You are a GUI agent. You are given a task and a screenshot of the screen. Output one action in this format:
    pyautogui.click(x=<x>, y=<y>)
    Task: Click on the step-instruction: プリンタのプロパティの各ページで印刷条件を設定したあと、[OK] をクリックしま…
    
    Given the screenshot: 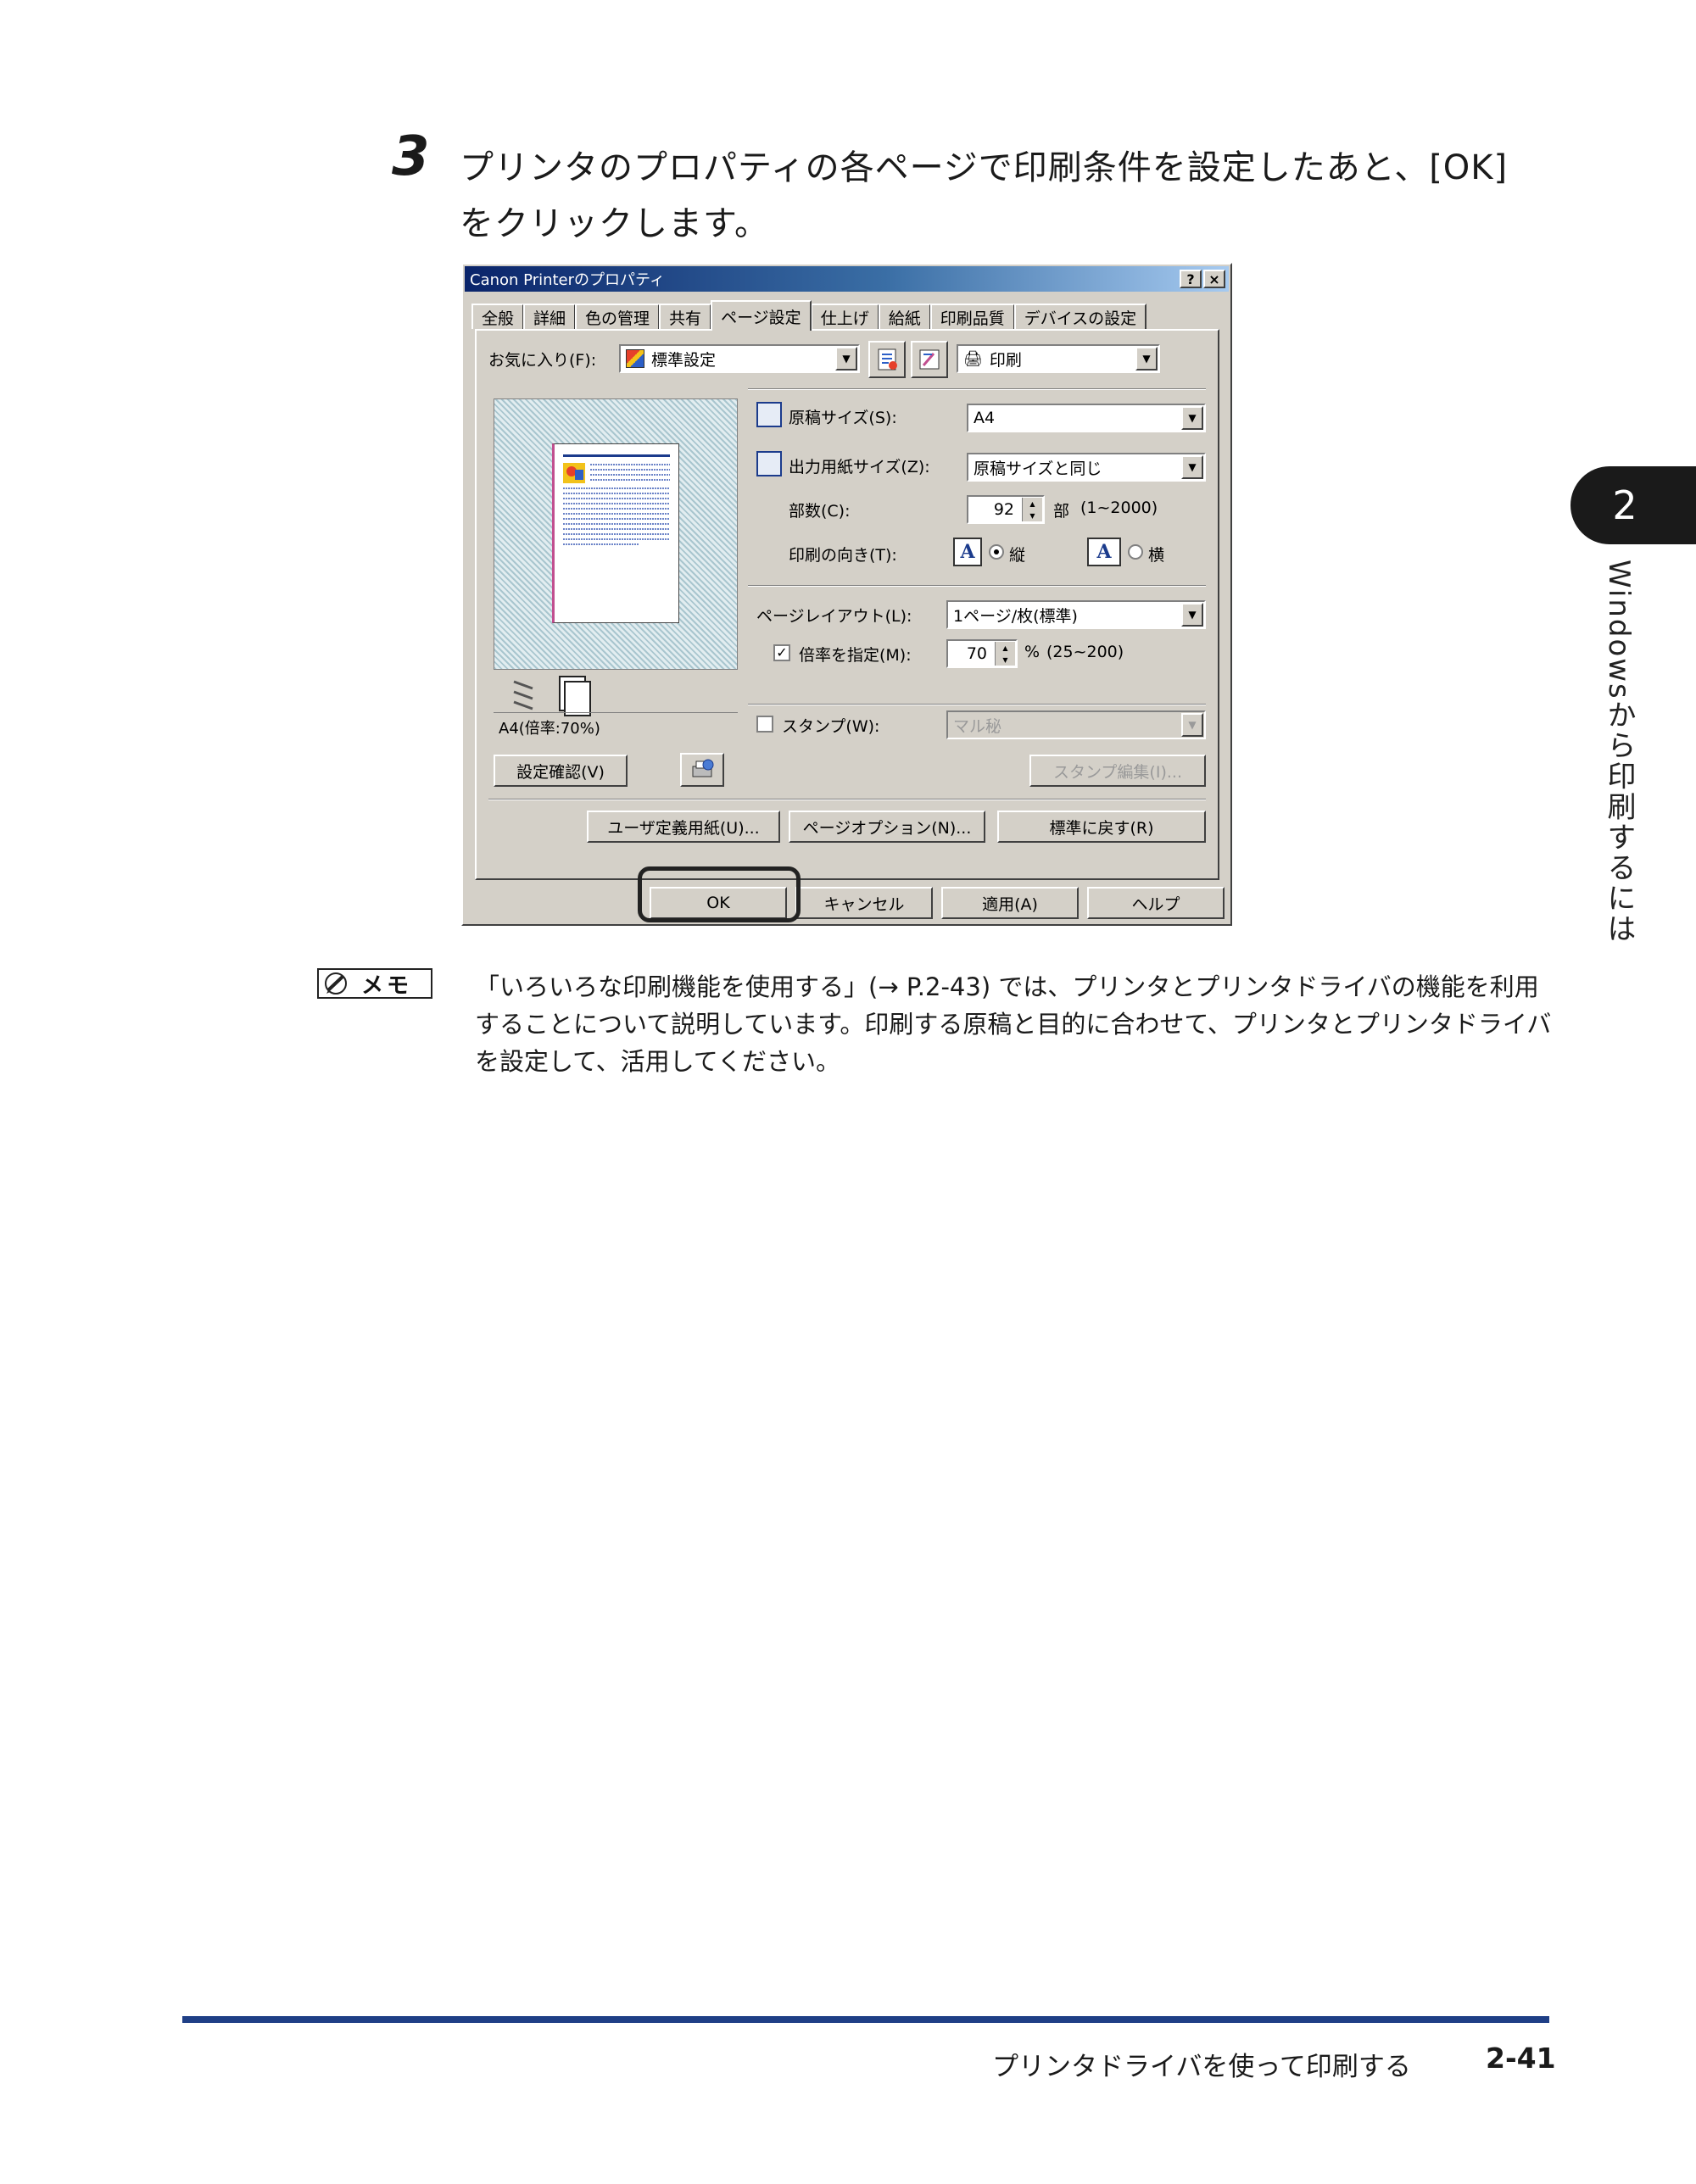 What is the action you would take?
    pyautogui.click(x=984, y=195)
    